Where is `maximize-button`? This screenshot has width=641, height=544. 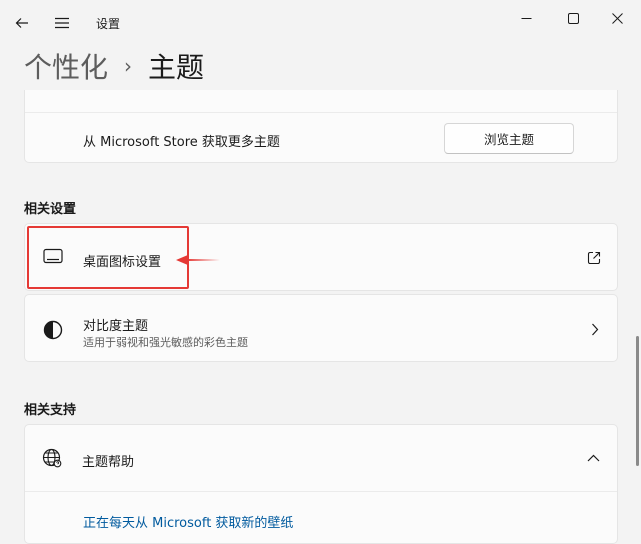
maximize-button is located at coordinates (573, 18).